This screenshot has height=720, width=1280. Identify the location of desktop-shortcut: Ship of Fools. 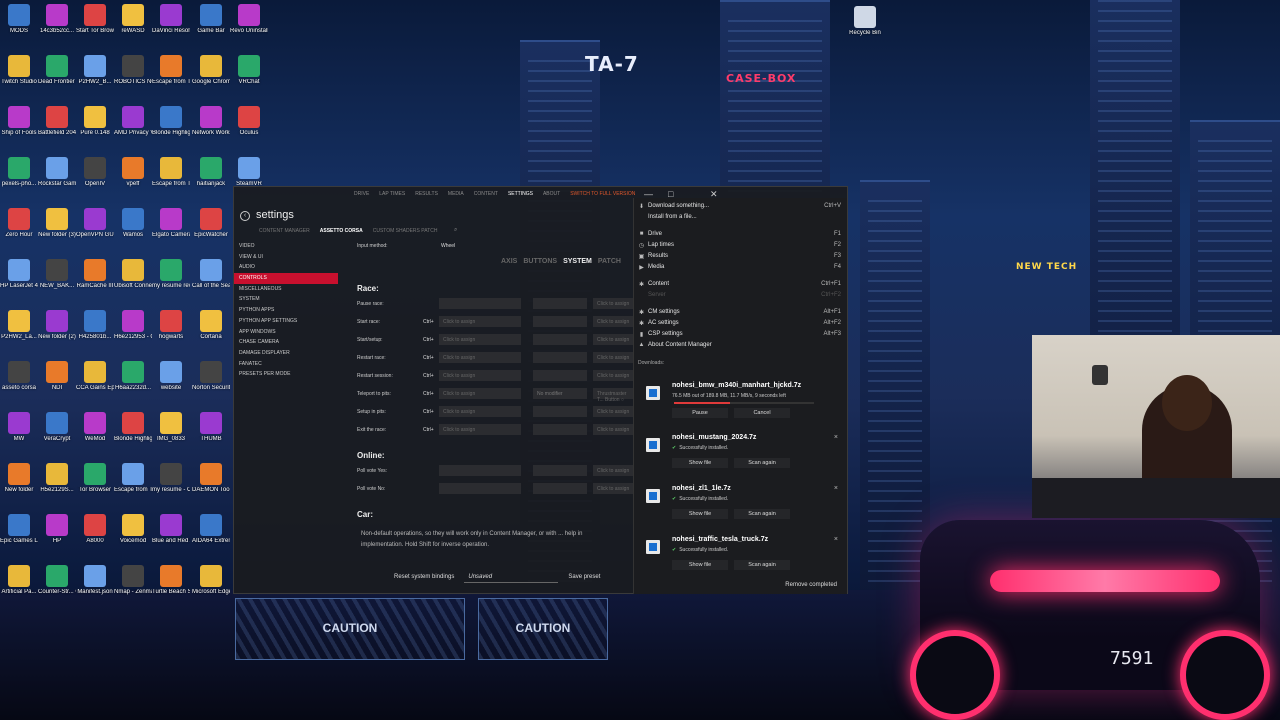
(19, 121).